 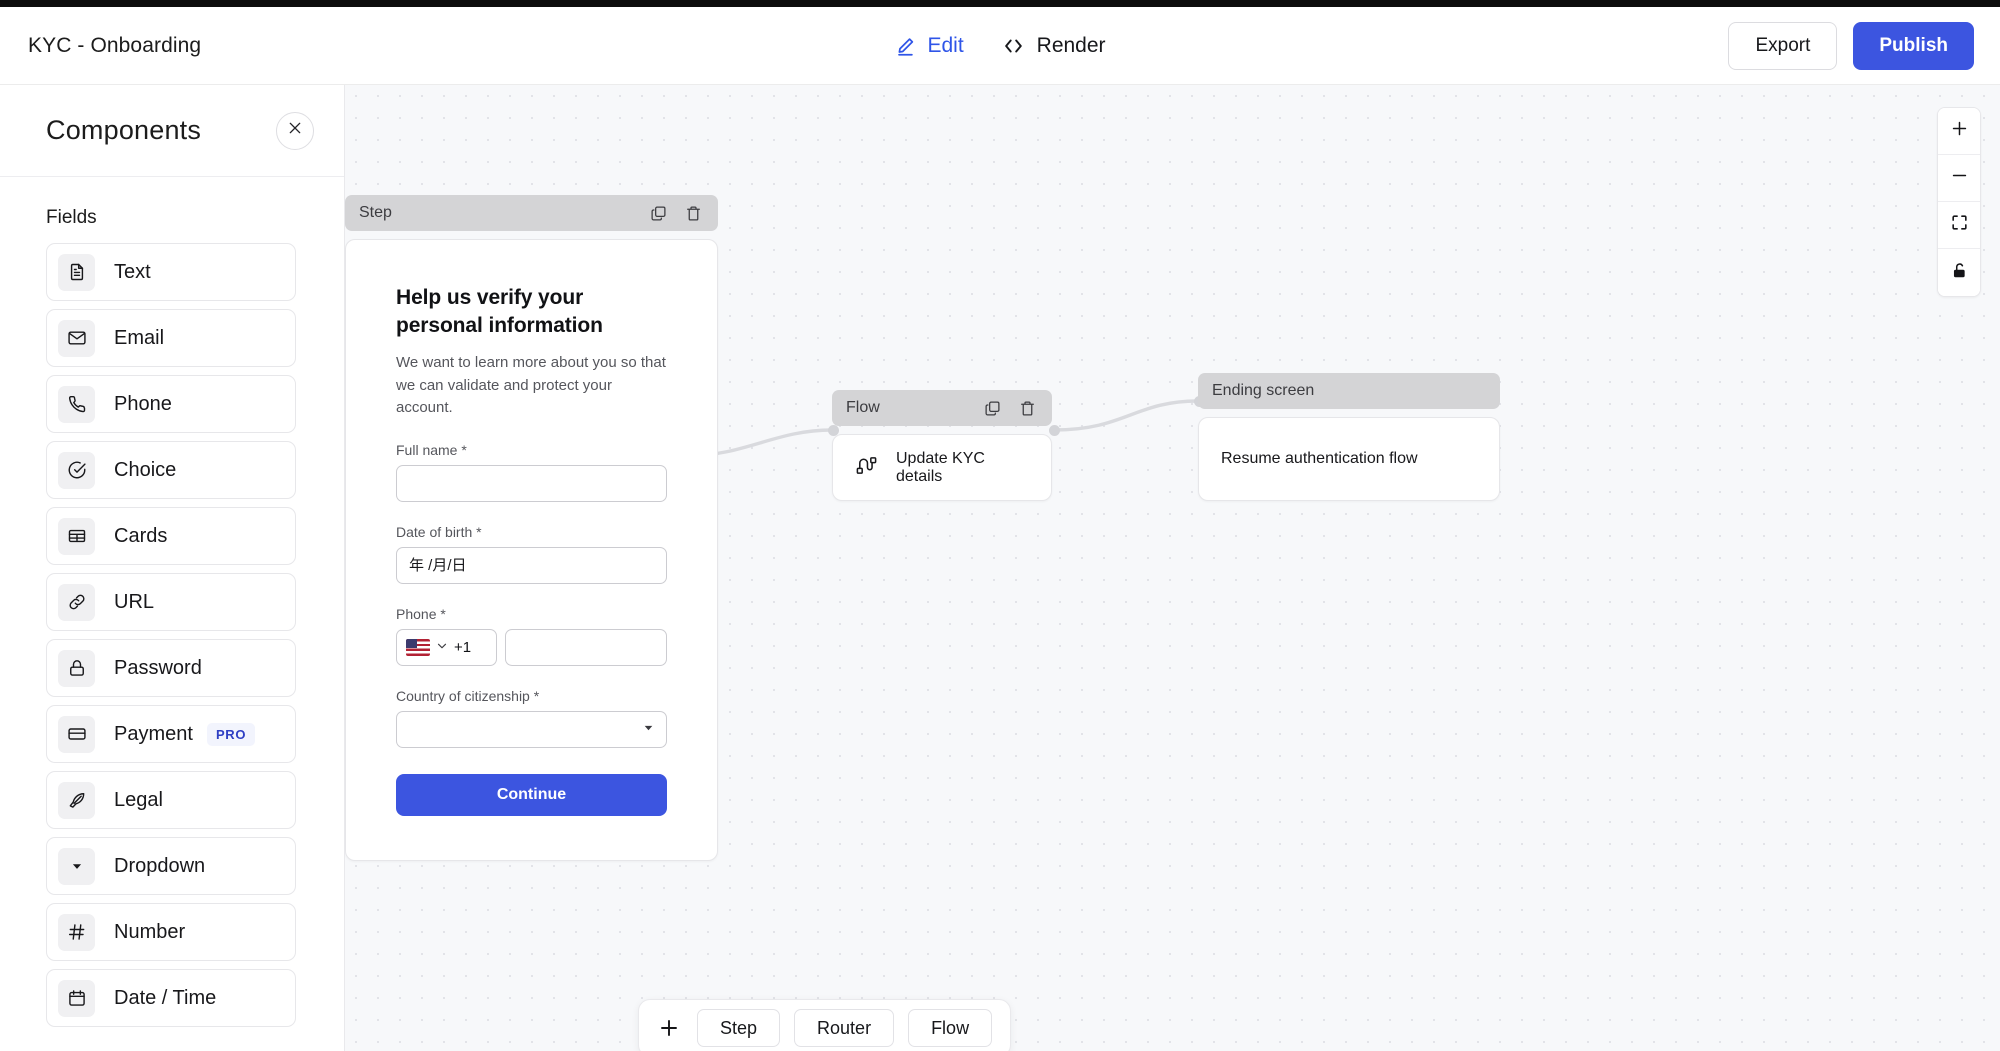 I want to click on add-router-button: Router, so click(x=844, y=1028).